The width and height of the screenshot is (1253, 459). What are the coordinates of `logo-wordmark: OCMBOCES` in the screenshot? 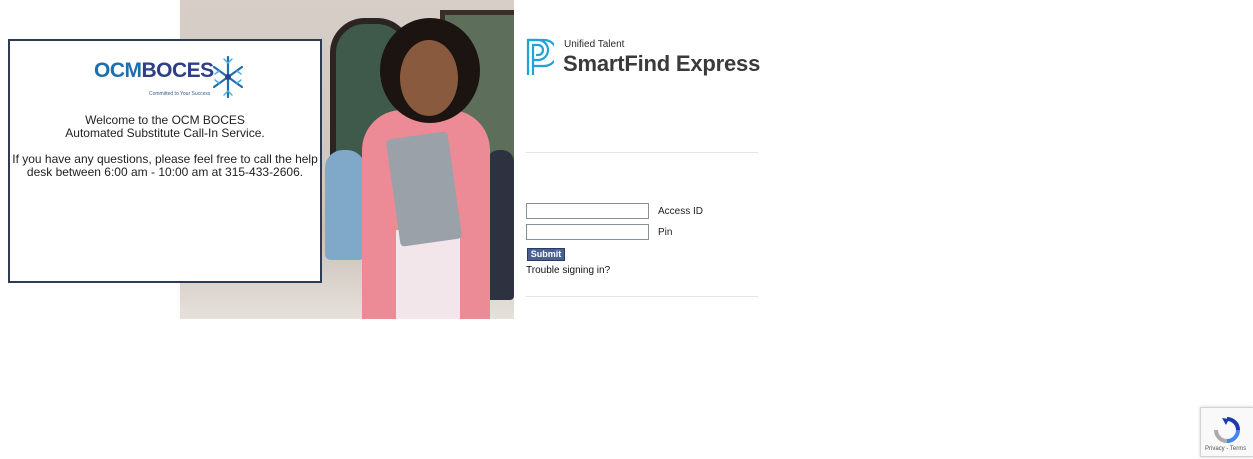 It's located at (154, 71).